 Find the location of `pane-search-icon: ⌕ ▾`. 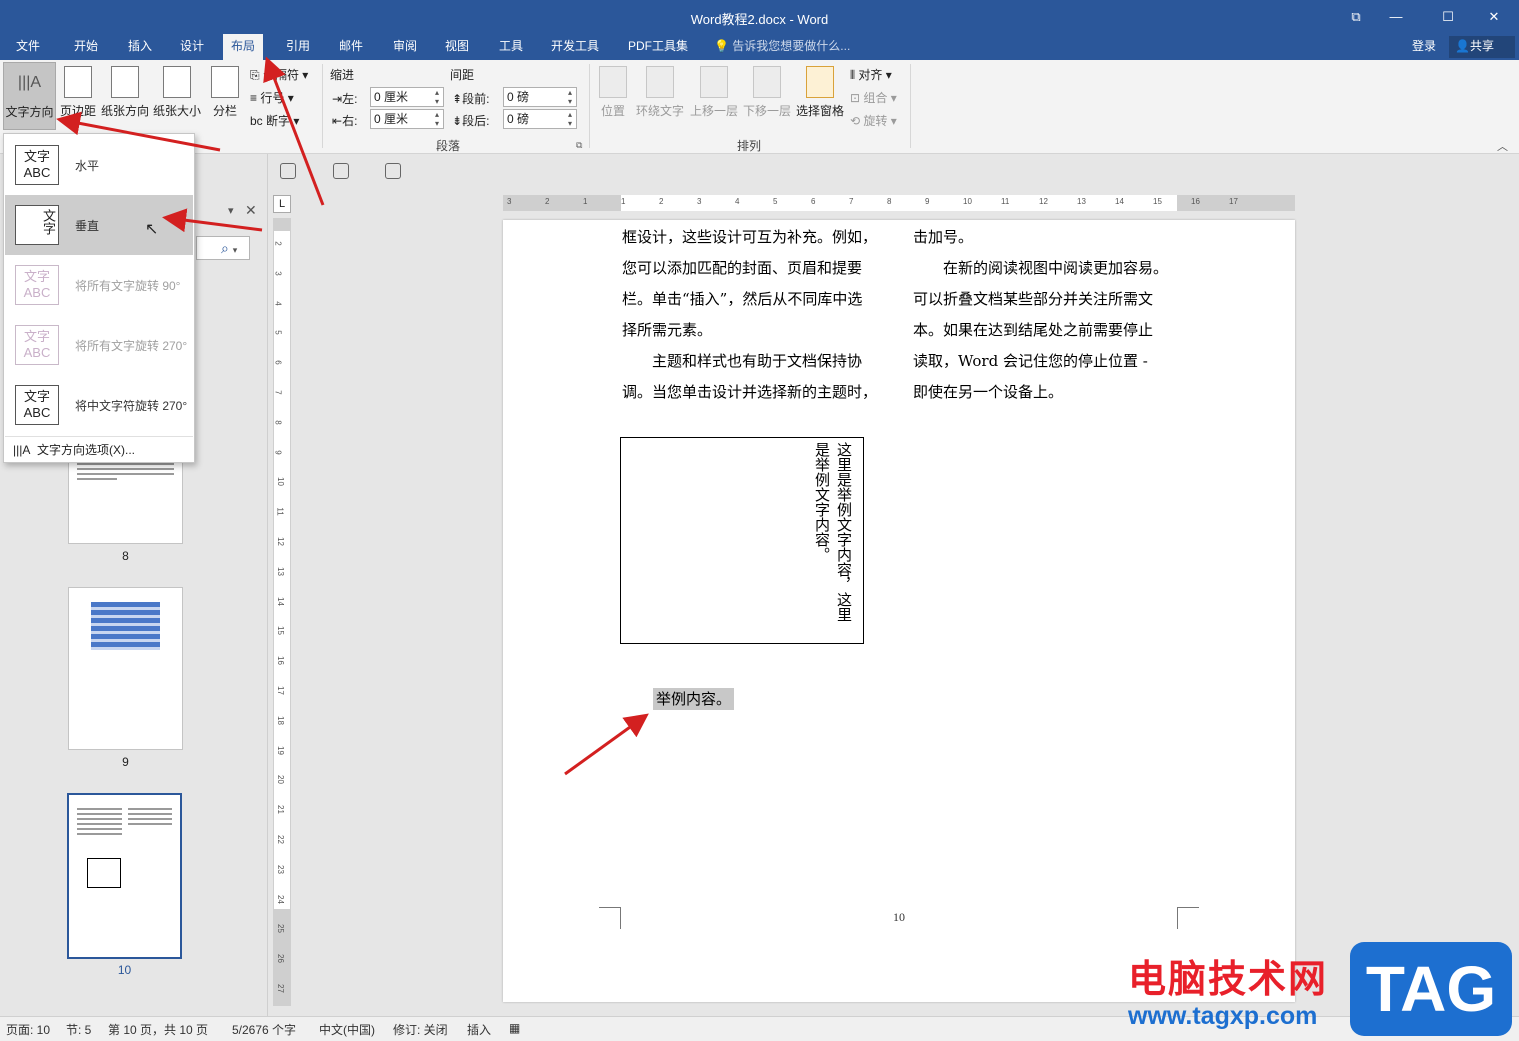

pane-search-icon: ⌕ ▾ is located at coordinates (223, 248).